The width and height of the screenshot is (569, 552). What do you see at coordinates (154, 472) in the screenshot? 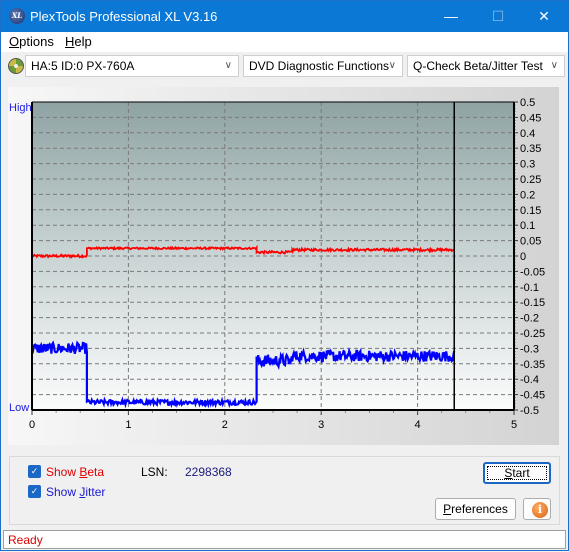
I see `lsn-label: LSN:` at bounding box center [154, 472].